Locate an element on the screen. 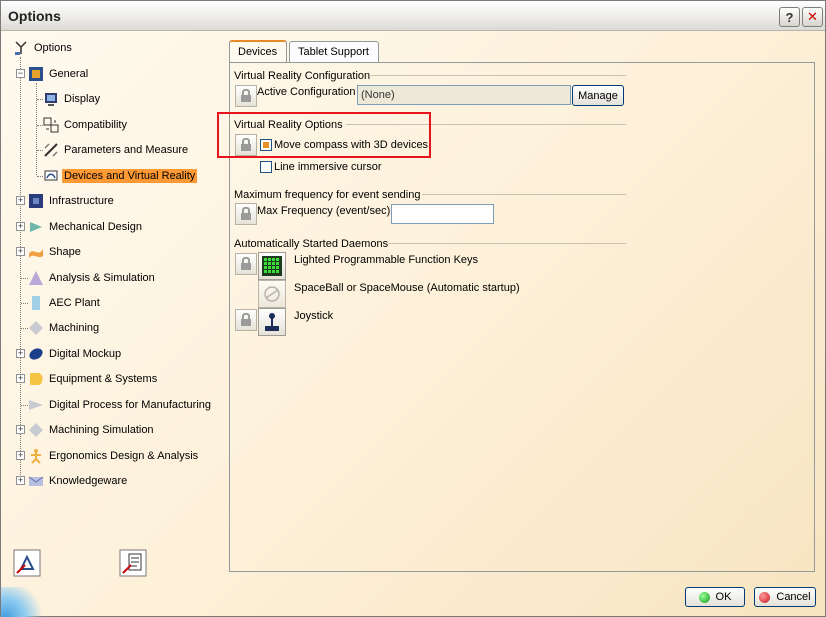 Image resolution: width=826 pixels, height=617 pixels. window-title: Options is located at coordinates (34, 16).